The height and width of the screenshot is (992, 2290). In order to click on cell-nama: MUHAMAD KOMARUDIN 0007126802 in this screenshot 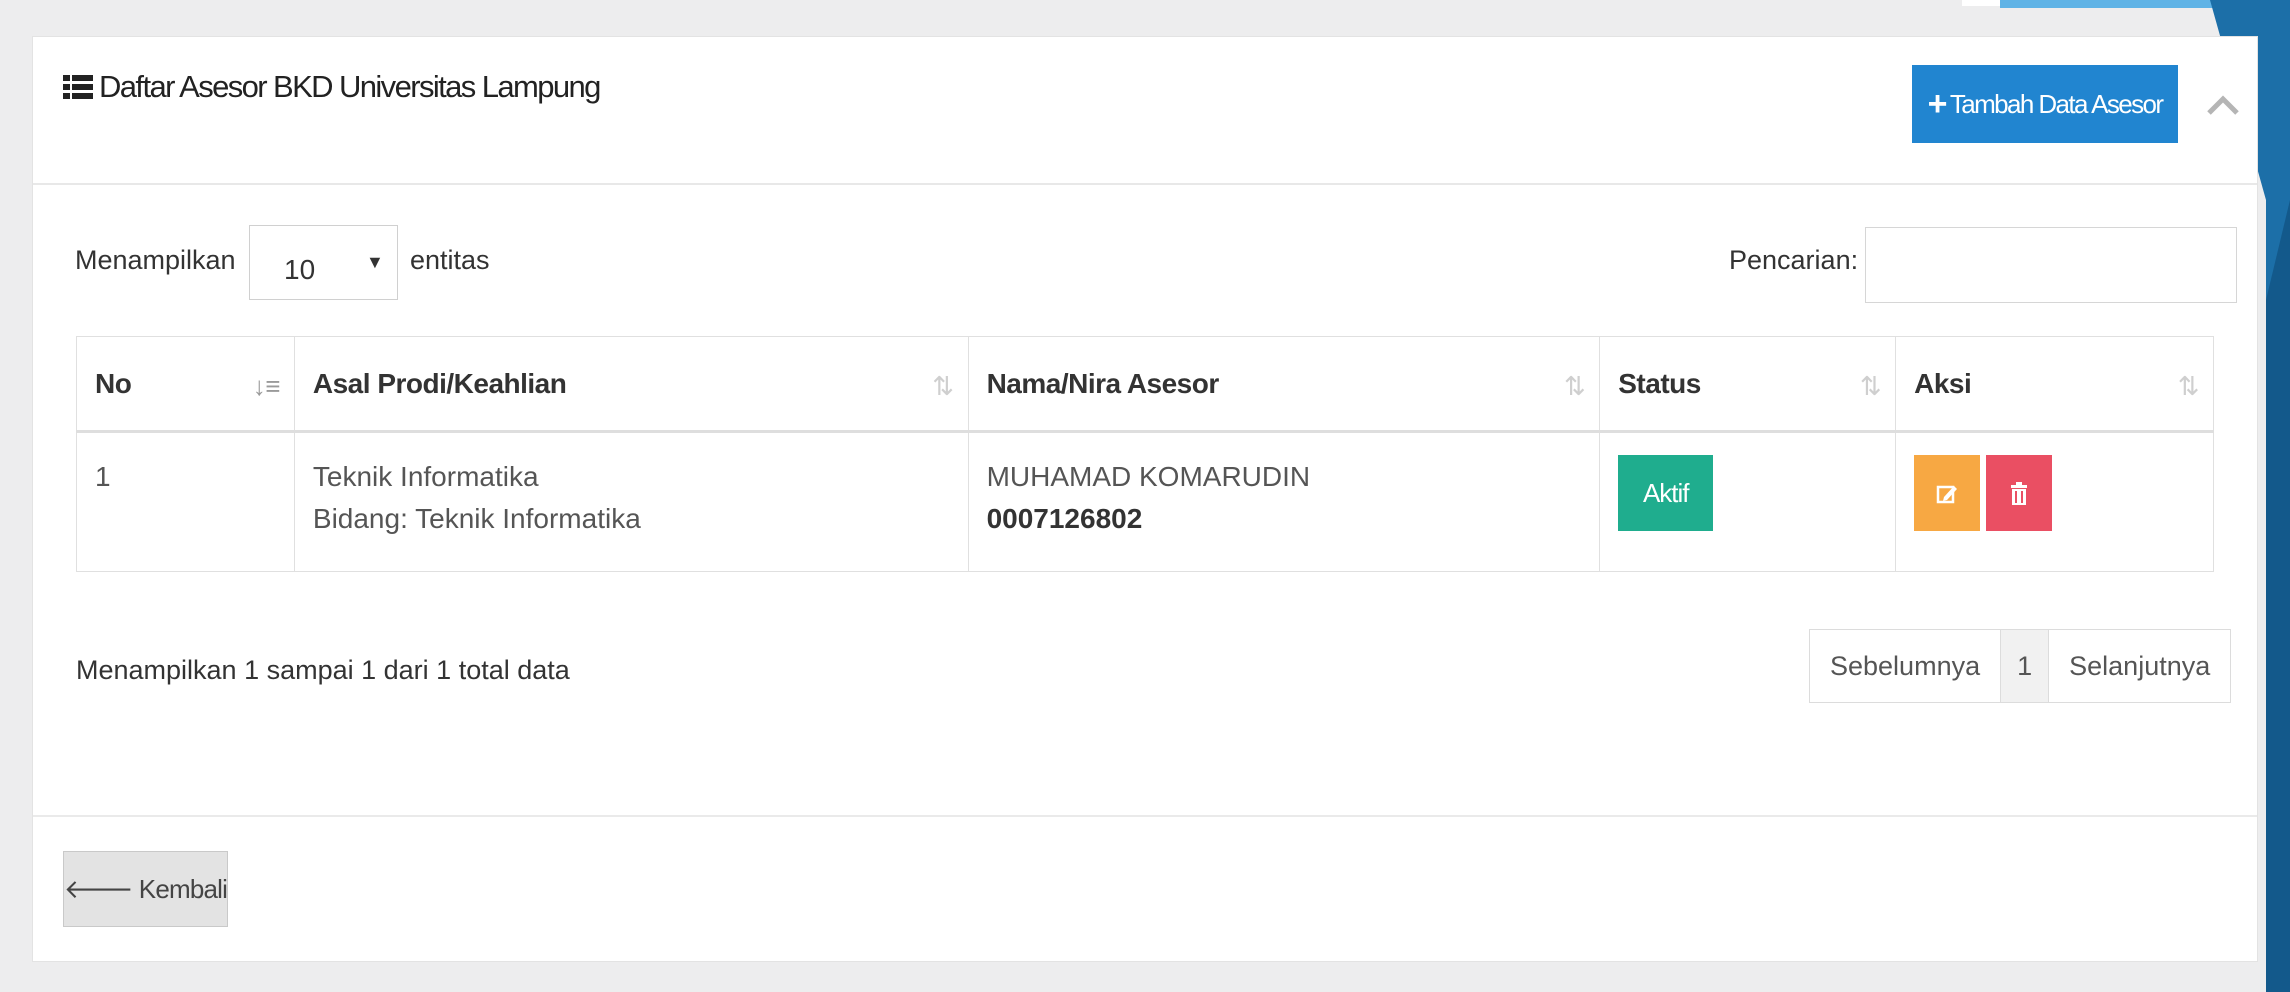, I will do `click(1284, 501)`.